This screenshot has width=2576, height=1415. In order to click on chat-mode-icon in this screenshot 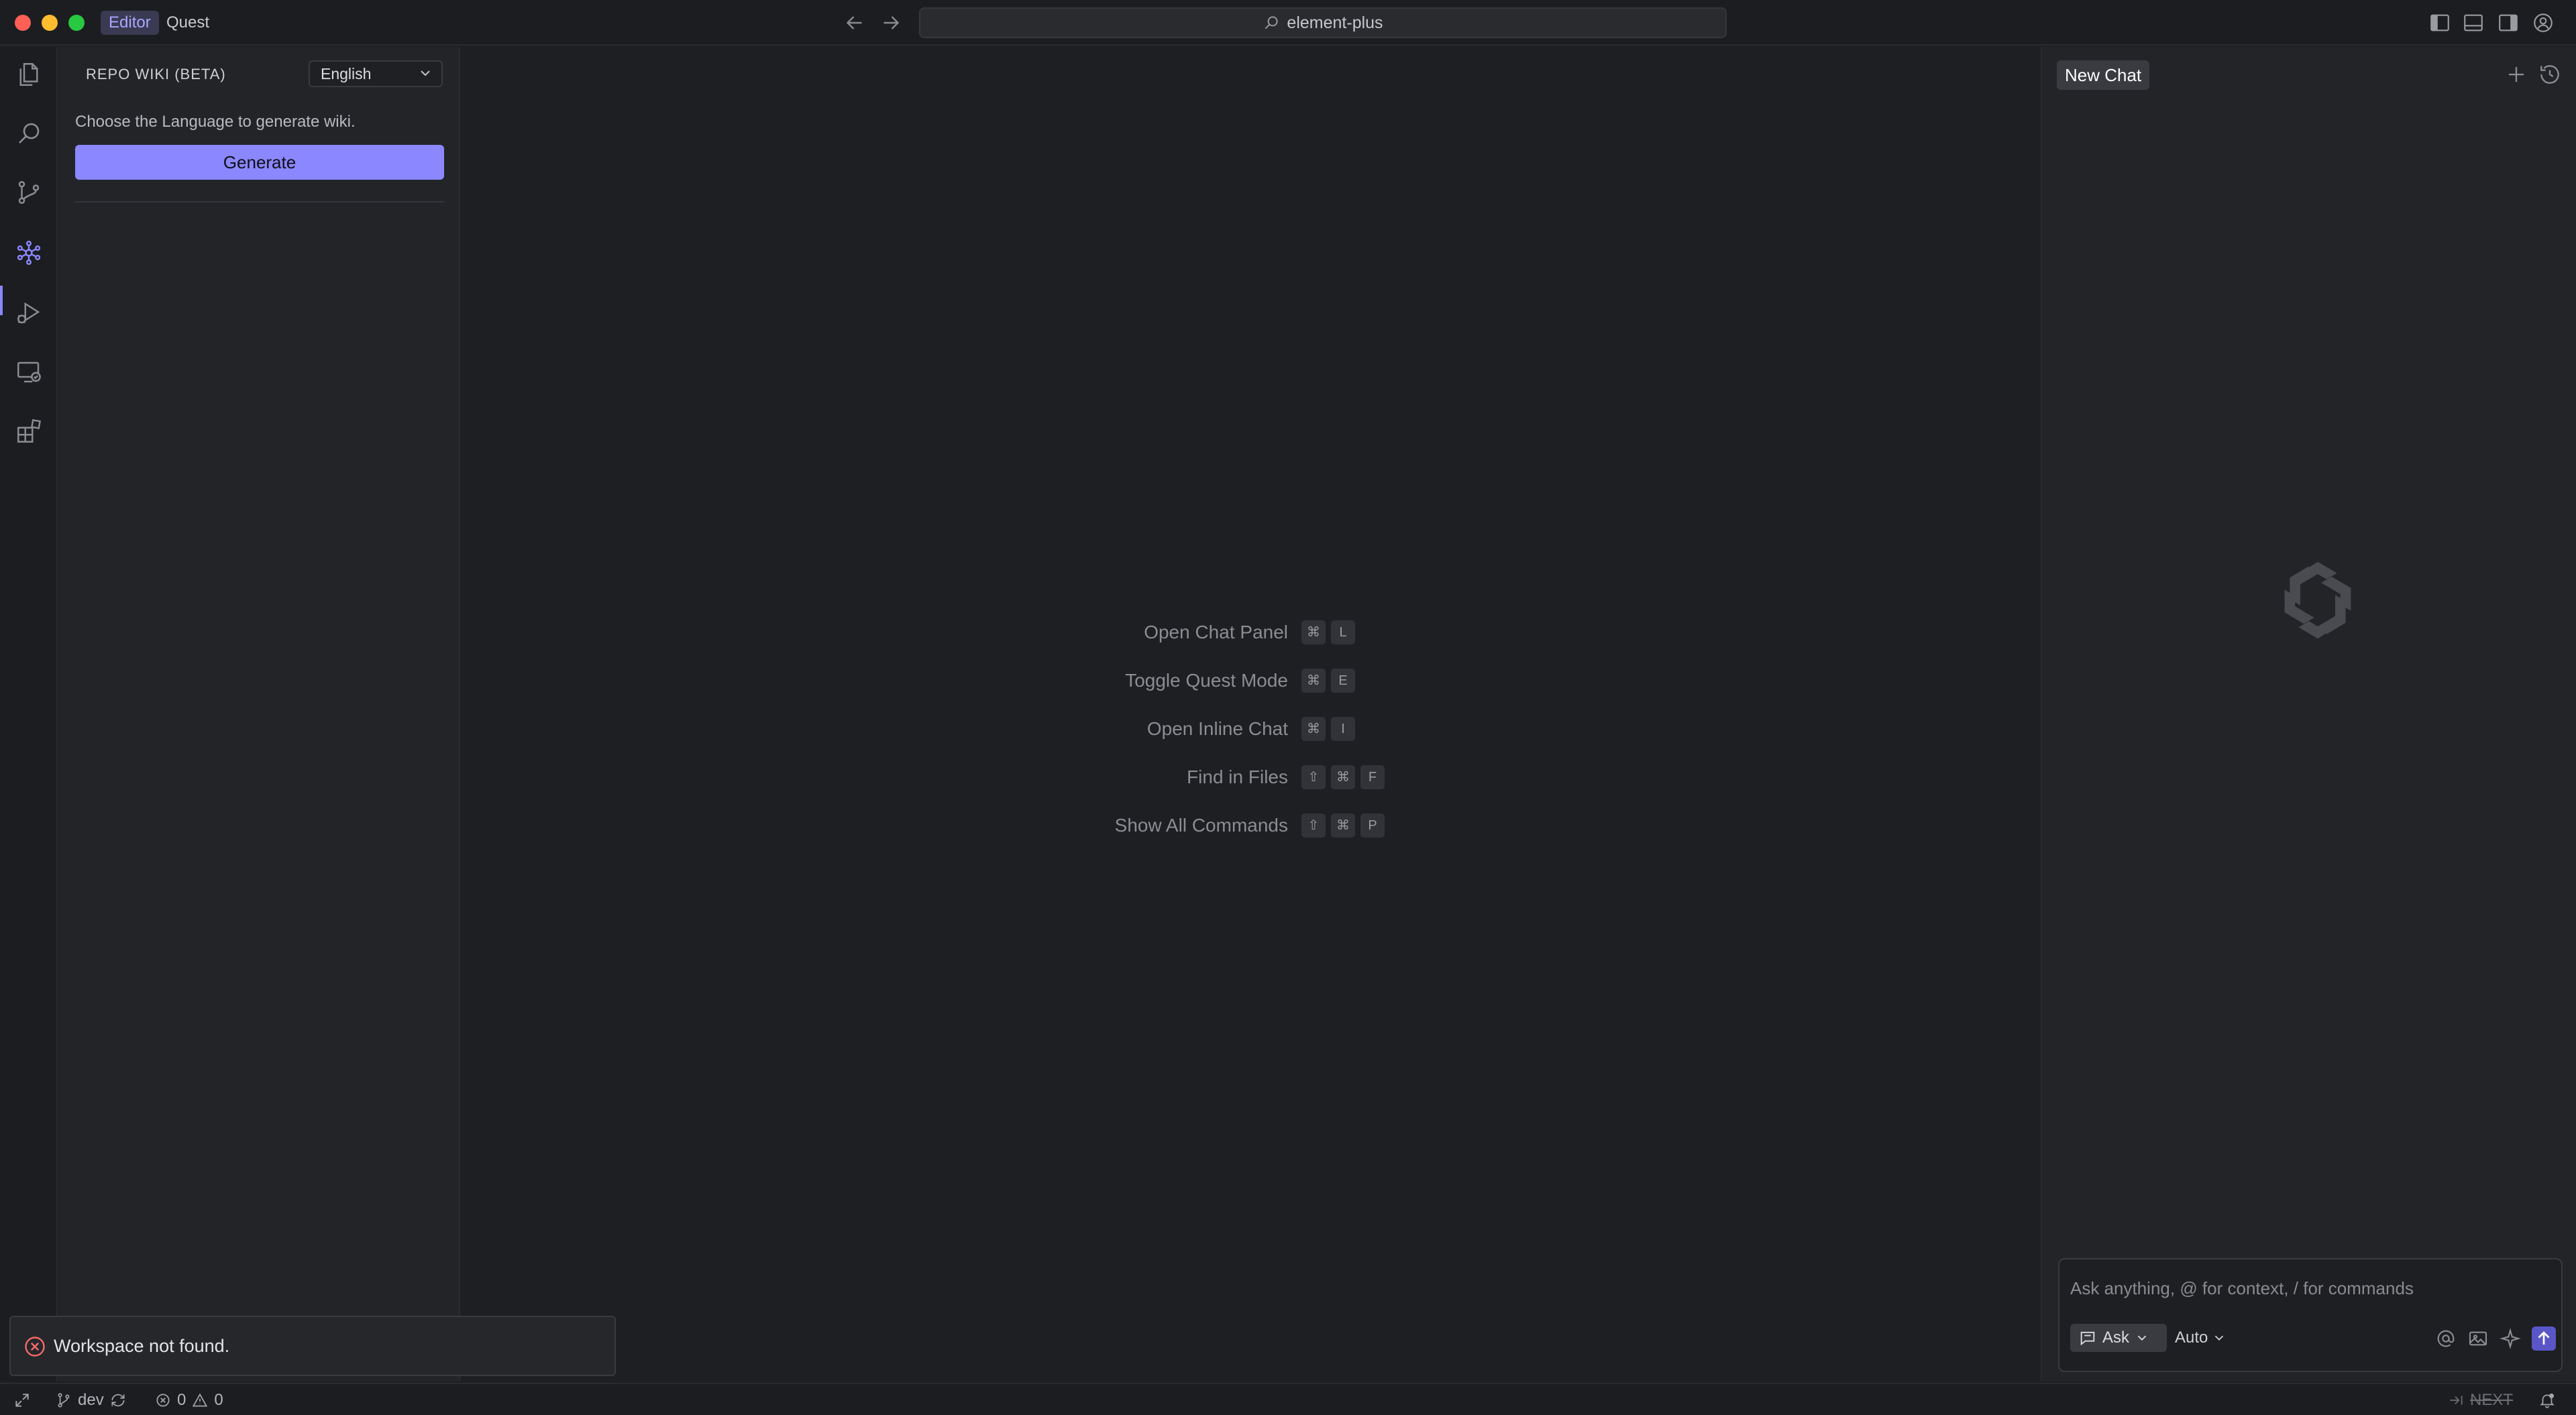, I will do `click(2087, 1337)`.